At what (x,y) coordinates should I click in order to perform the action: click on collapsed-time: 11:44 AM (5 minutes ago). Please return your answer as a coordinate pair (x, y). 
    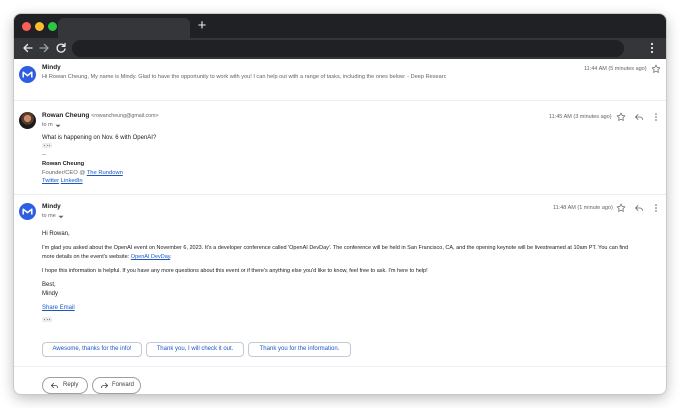
    Looking at the image, I should click on (615, 69).